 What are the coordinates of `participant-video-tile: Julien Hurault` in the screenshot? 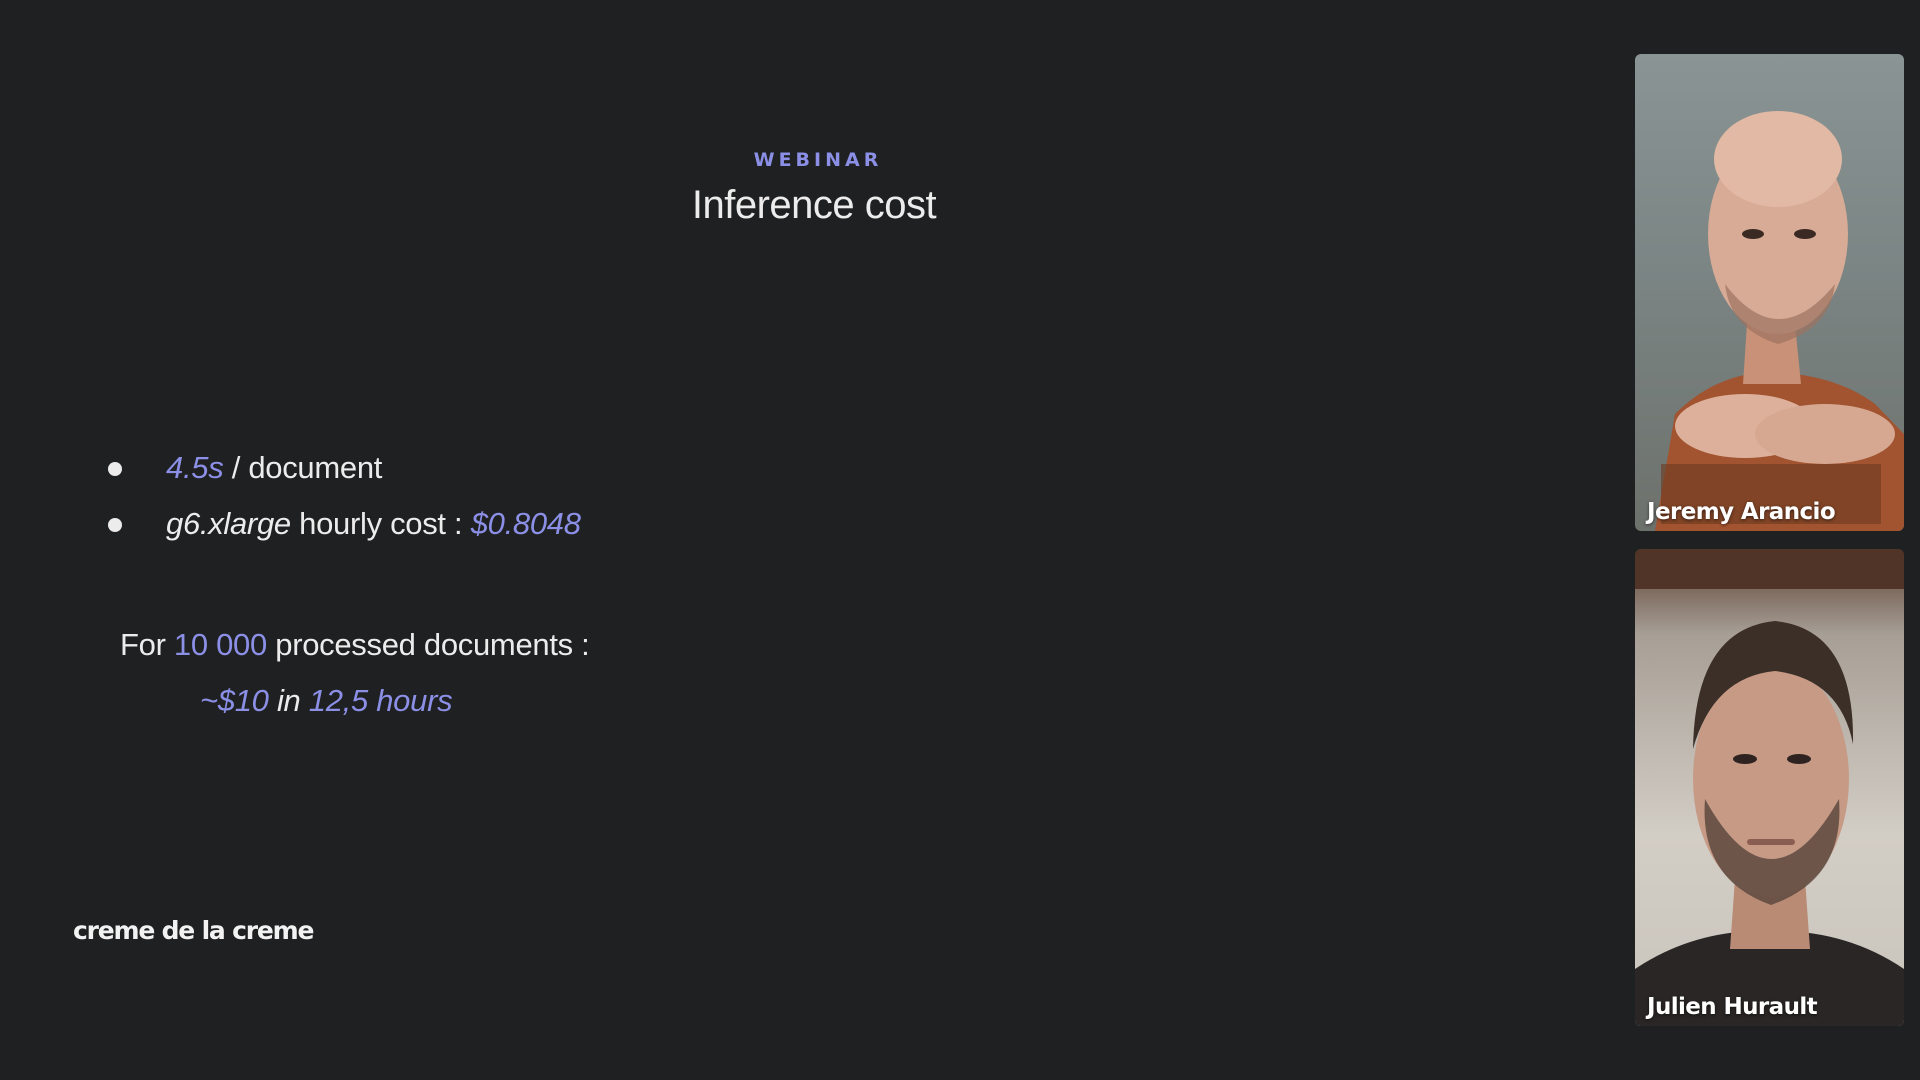 It's located at (1769, 787).